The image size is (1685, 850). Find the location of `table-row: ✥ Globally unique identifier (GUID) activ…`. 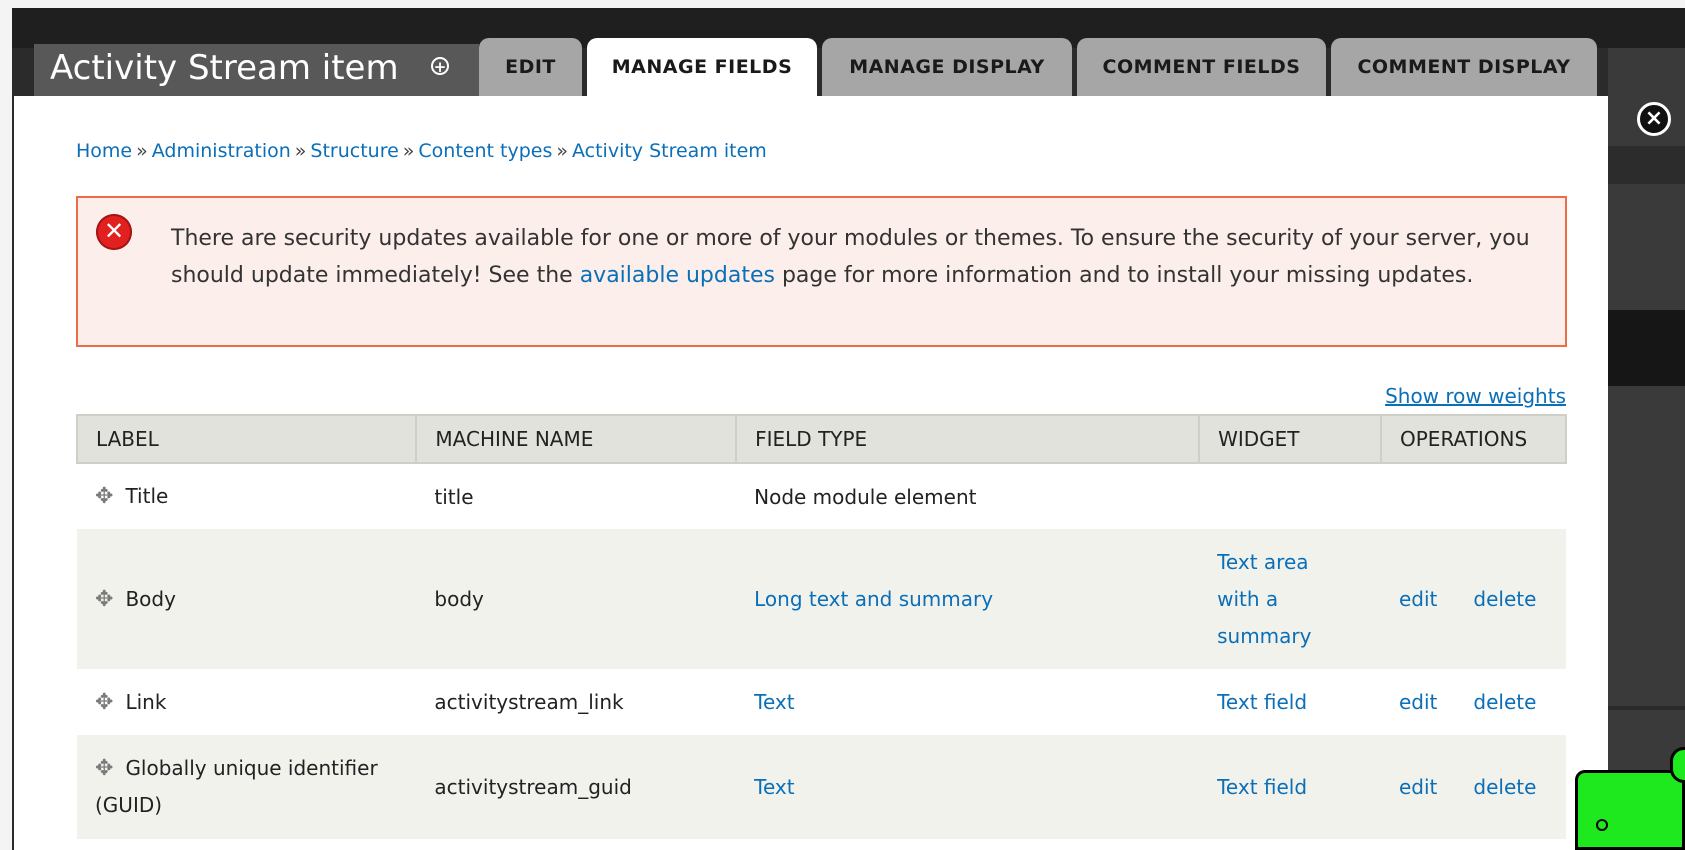

table-row: ✥ Globally unique identifier (GUID) activ… is located at coordinates (821, 787).